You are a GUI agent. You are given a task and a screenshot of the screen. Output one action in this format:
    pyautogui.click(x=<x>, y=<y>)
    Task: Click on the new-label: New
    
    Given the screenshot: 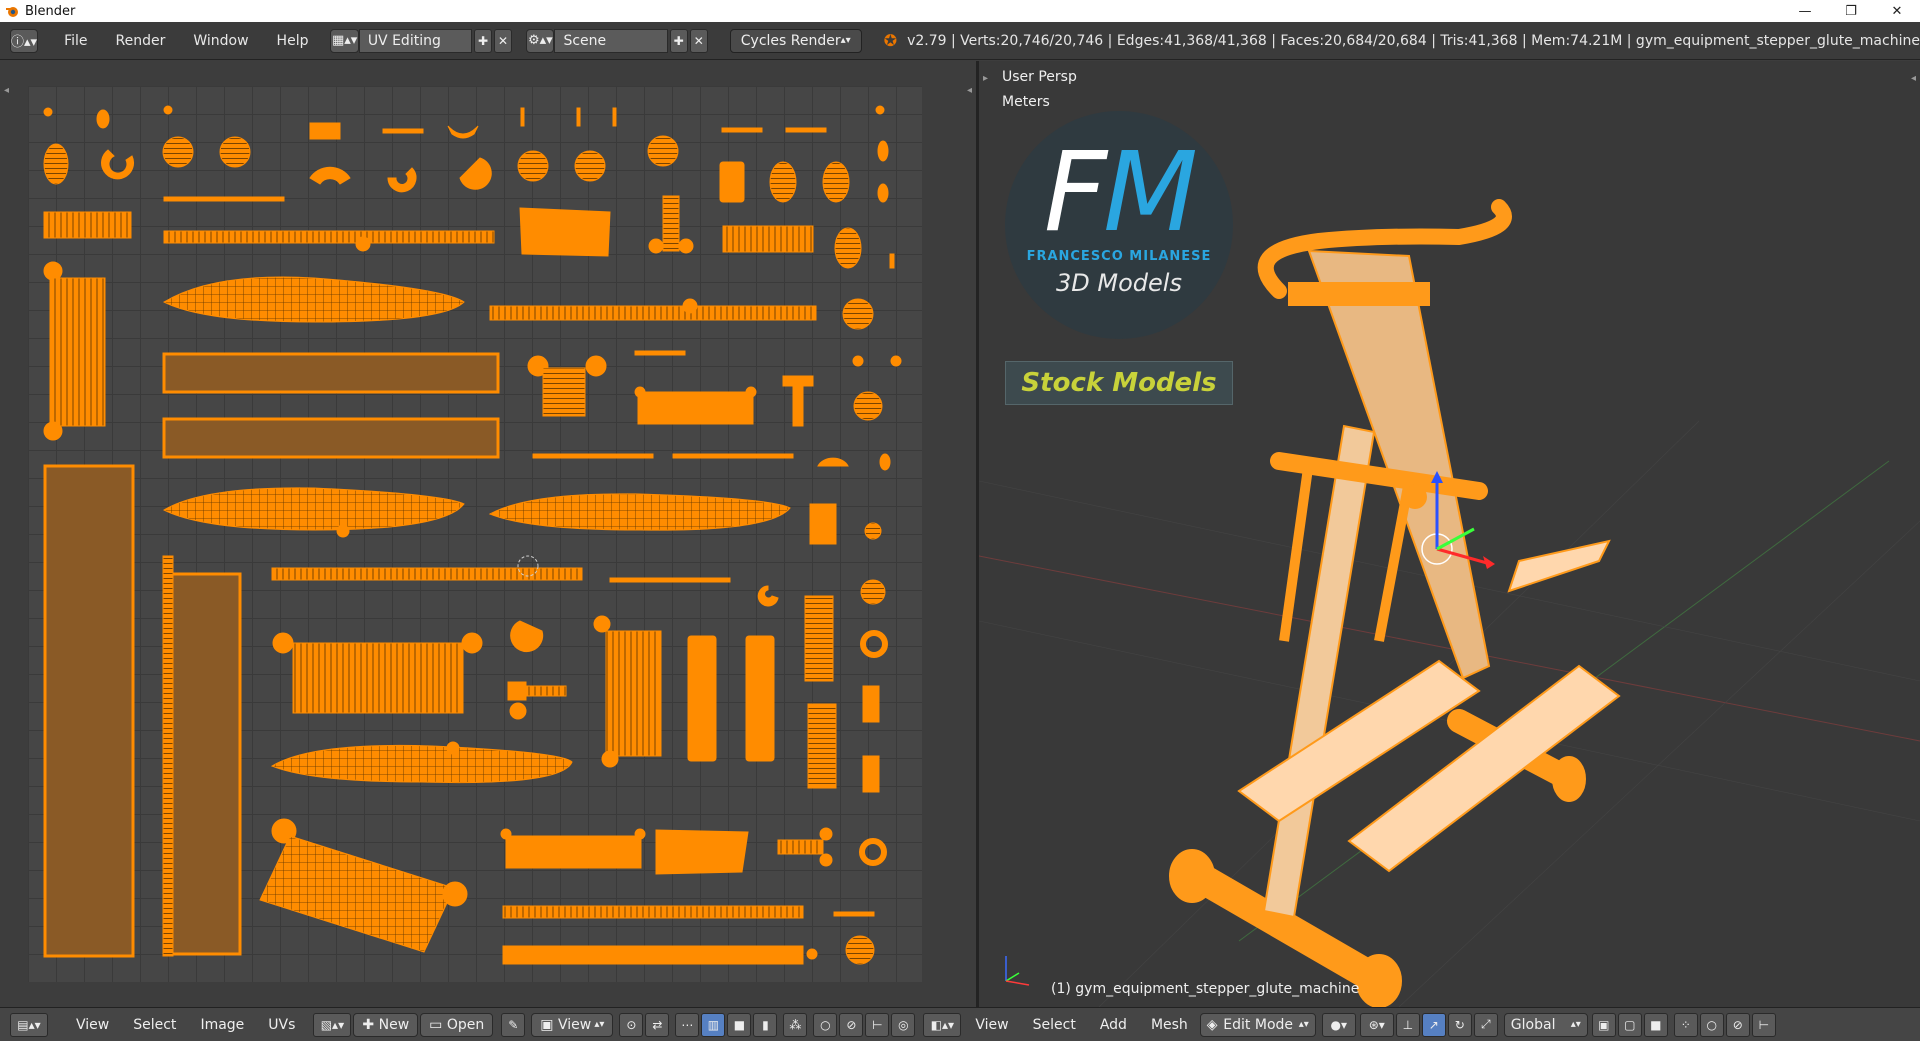 What is the action you would take?
    pyautogui.click(x=394, y=1024)
    